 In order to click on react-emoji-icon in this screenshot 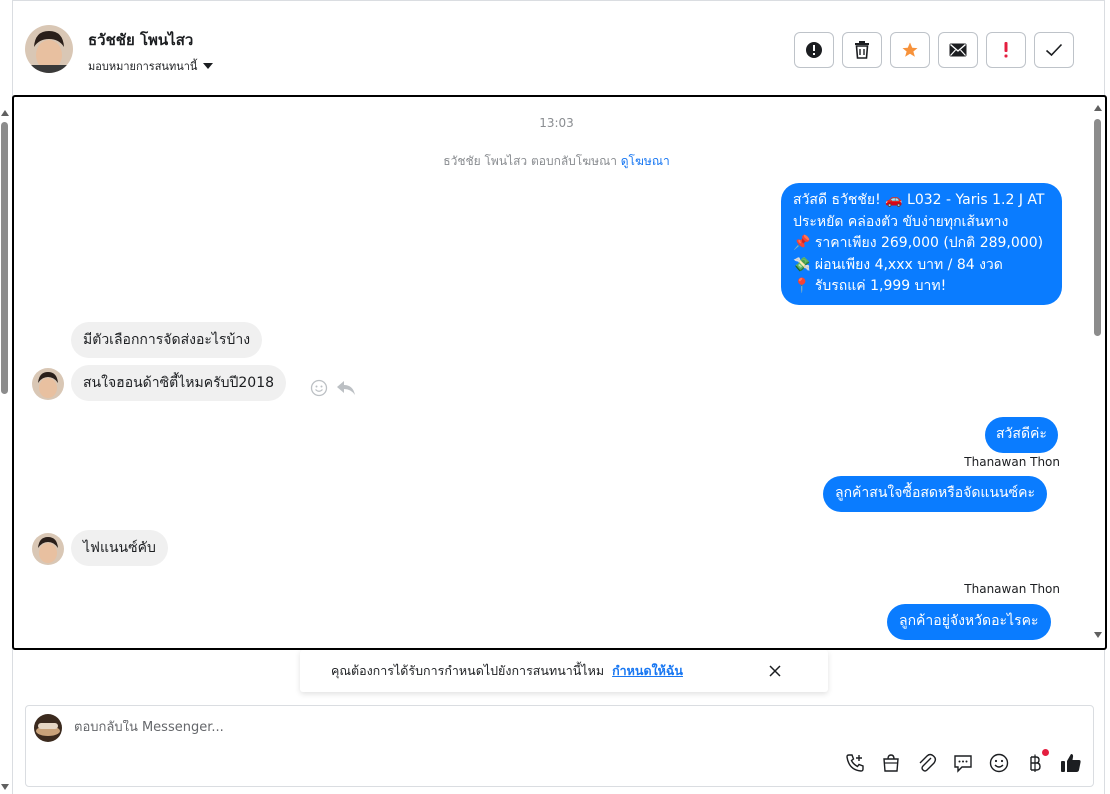, I will do `click(319, 388)`.